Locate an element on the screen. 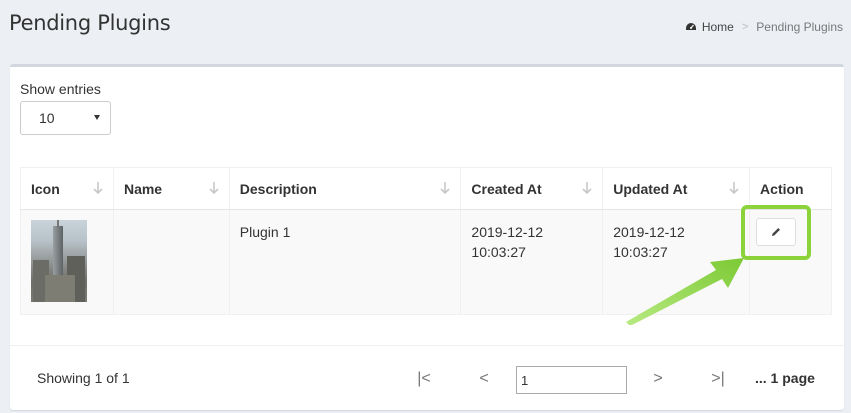 The height and width of the screenshot is (413, 851). cell-icon is located at coordinates (67, 262).